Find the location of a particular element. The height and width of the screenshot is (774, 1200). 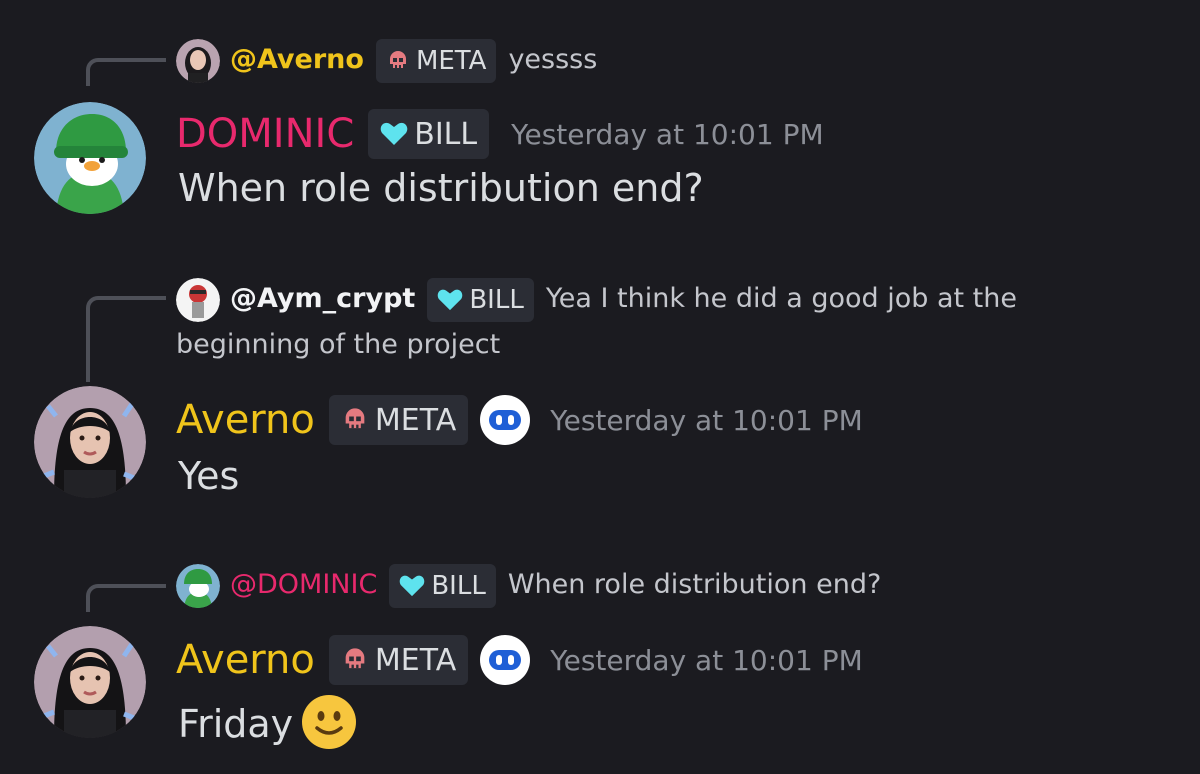

message-text-row: Friday is located at coordinates (267, 726).